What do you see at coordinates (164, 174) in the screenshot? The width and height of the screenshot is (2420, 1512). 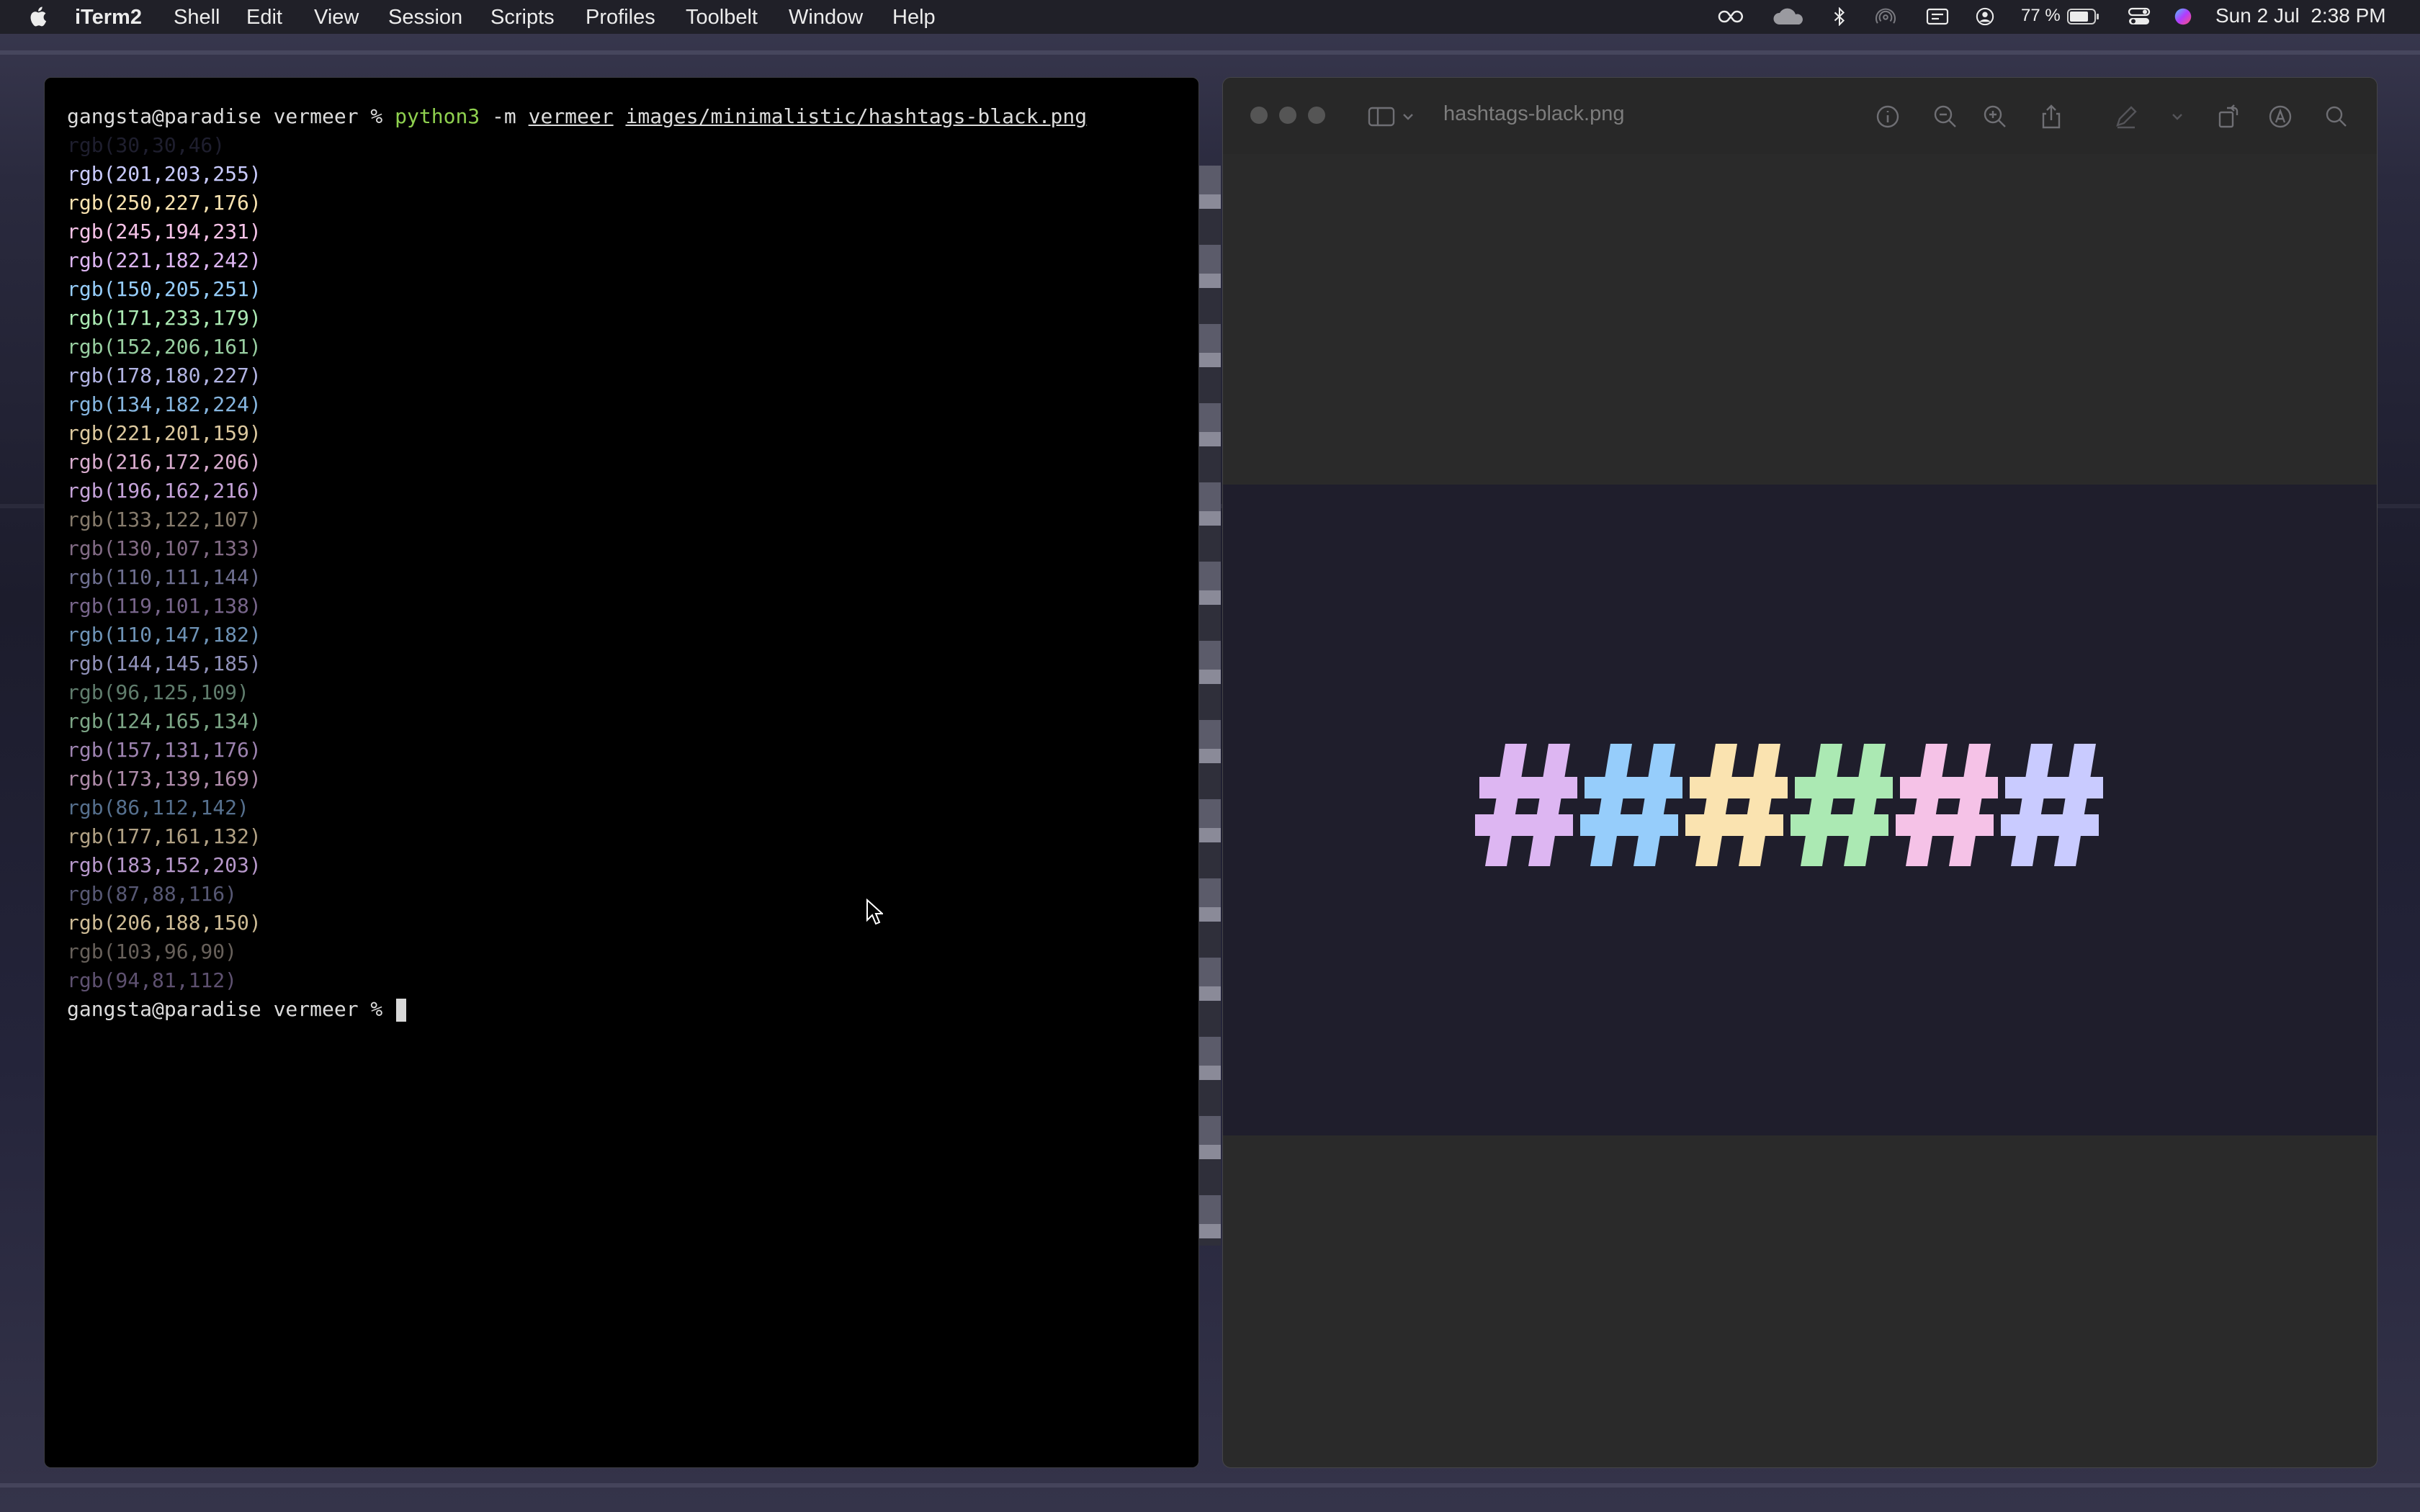 I see `output-line: rgb(201,203,255)` at bounding box center [164, 174].